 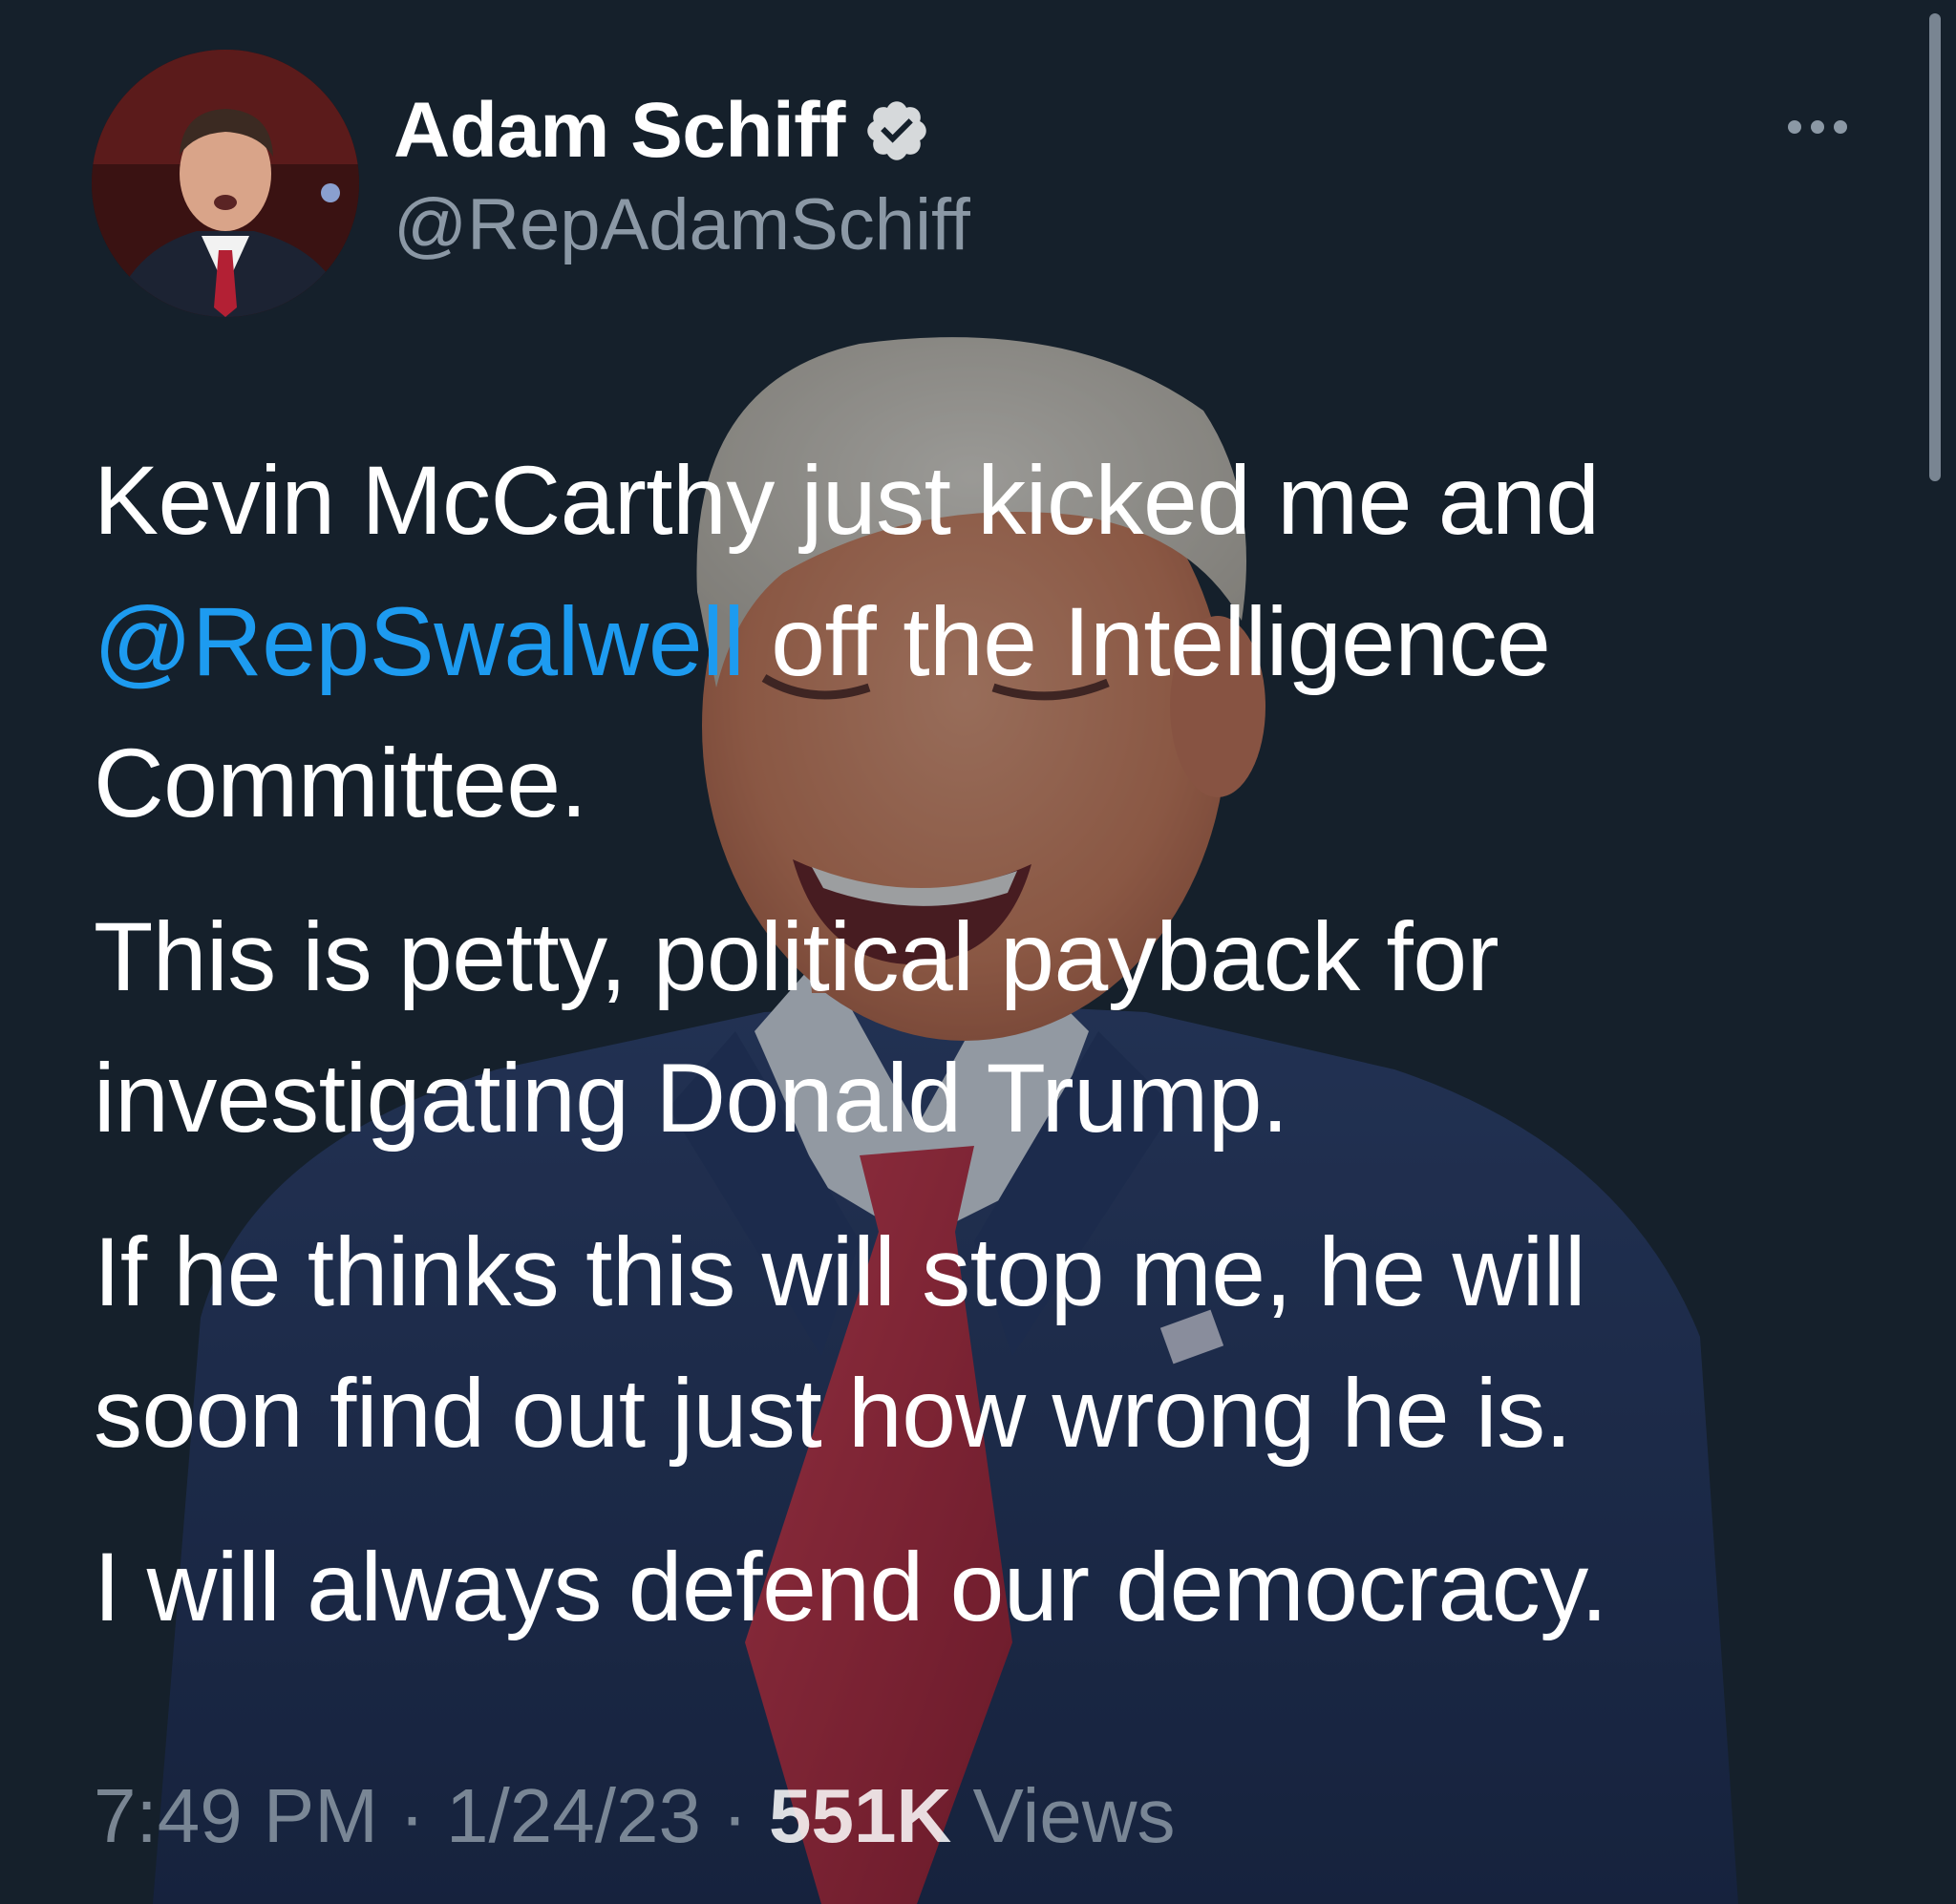 What do you see at coordinates (341, 783) in the screenshot?
I see `tweet-line: Committee.` at bounding box center [341, 783].